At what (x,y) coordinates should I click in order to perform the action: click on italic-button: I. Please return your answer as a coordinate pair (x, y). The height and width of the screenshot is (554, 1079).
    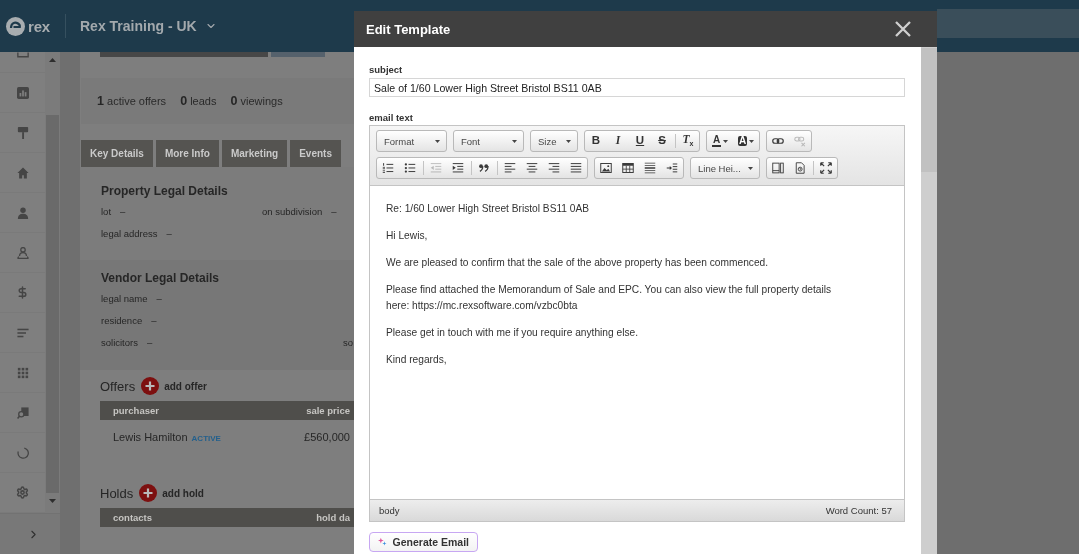
    Looking at the image, I should click on (618, 141).